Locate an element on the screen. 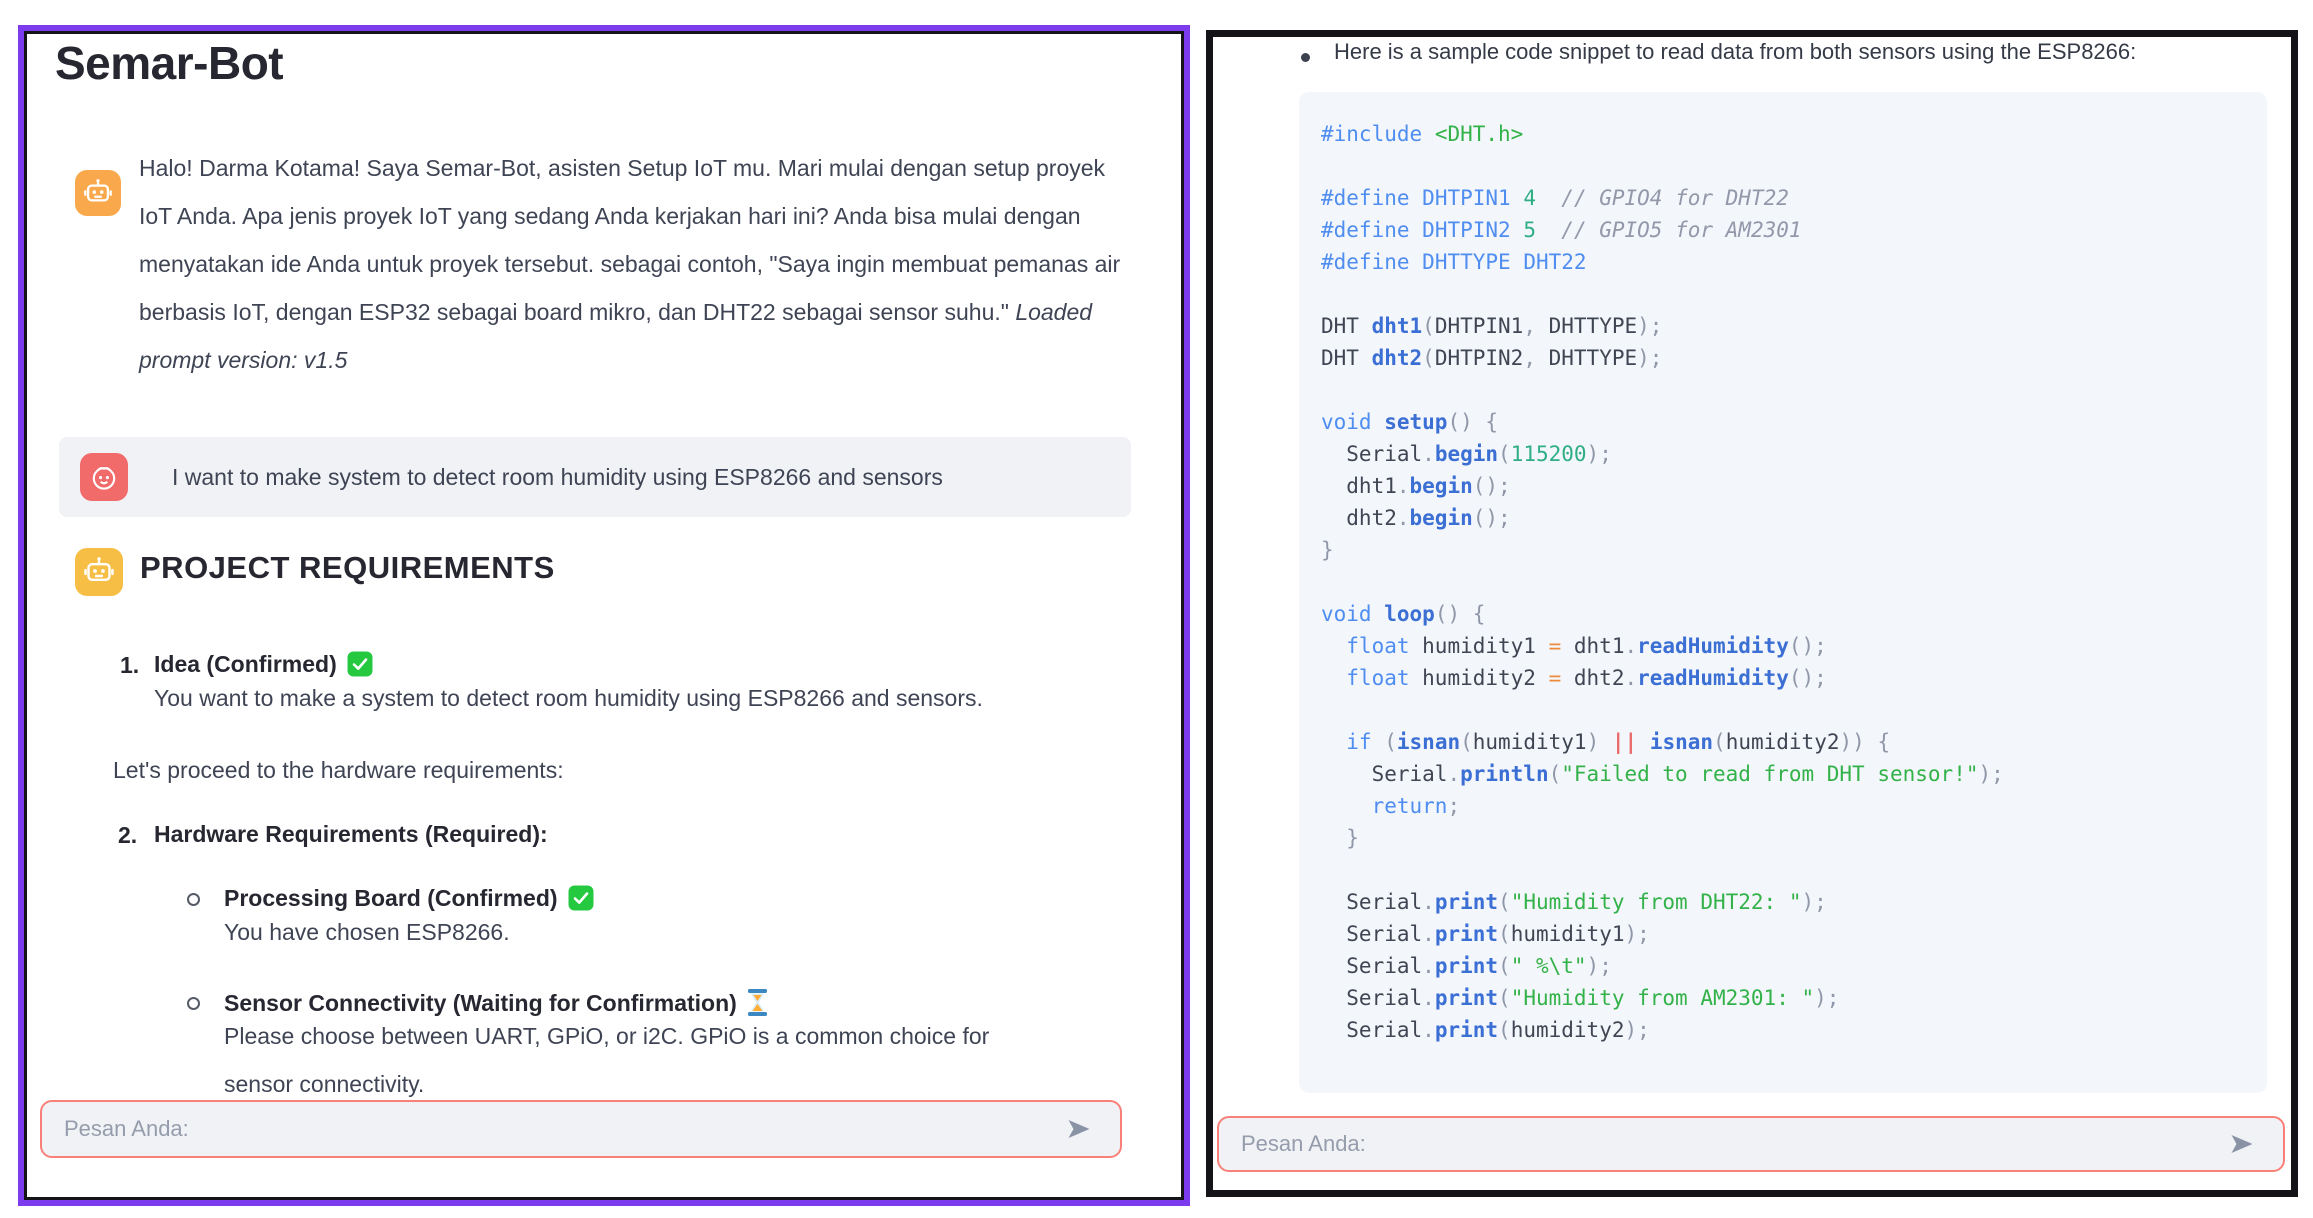 The height and width of the screenshot is (1218, 2313). code-line: Serial.print(humidity1); is located at coordinates (1485, 934).